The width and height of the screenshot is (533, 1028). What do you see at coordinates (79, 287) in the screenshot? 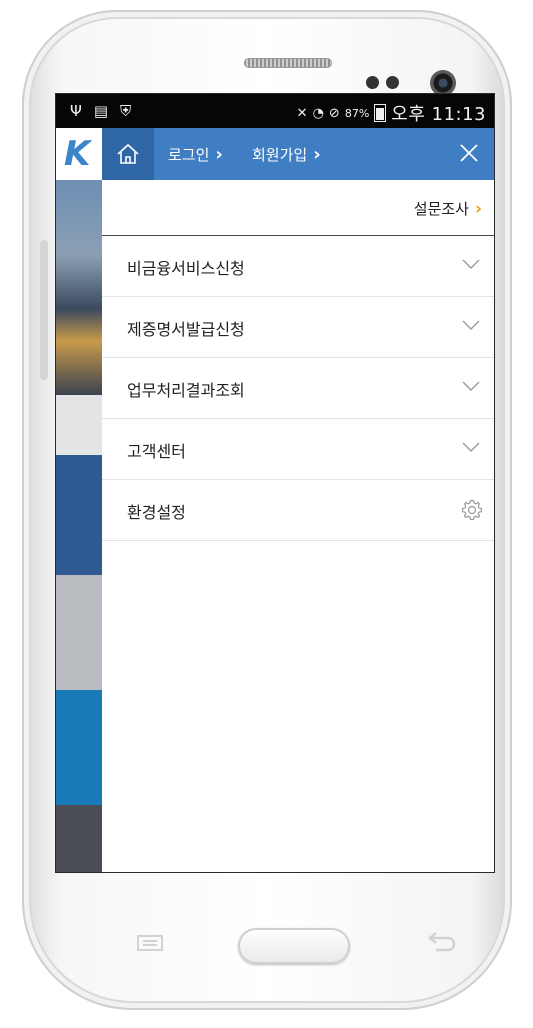
I see `banner-image` at bounding box center [79, 287].